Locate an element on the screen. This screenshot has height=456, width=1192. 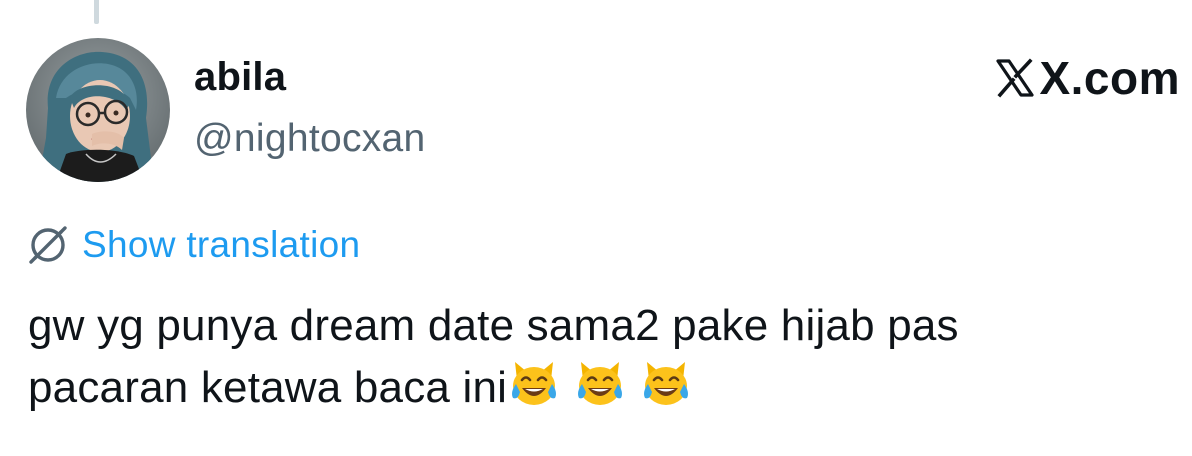
avatar-photo is located at coordinates (98, 110).